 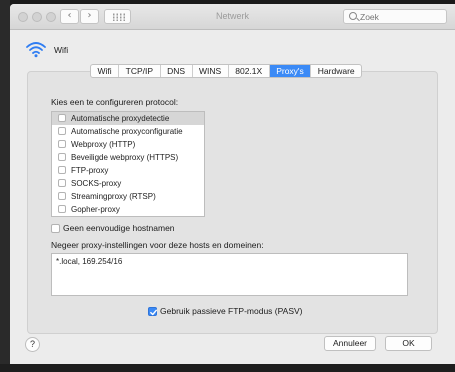 I want to click on passive-ftp-checkbox, so click(x=152, y=311).